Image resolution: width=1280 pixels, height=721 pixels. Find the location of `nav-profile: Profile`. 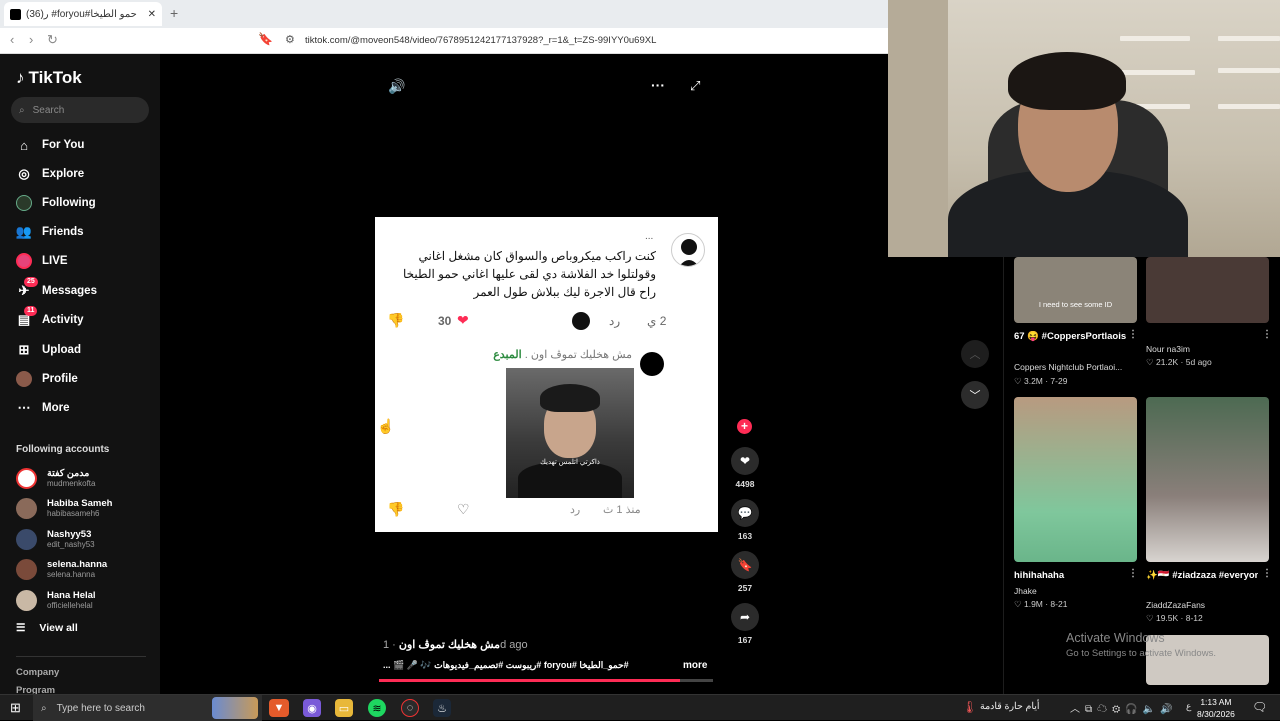

nav-profile: Profile is located at coordinates (47, 379).